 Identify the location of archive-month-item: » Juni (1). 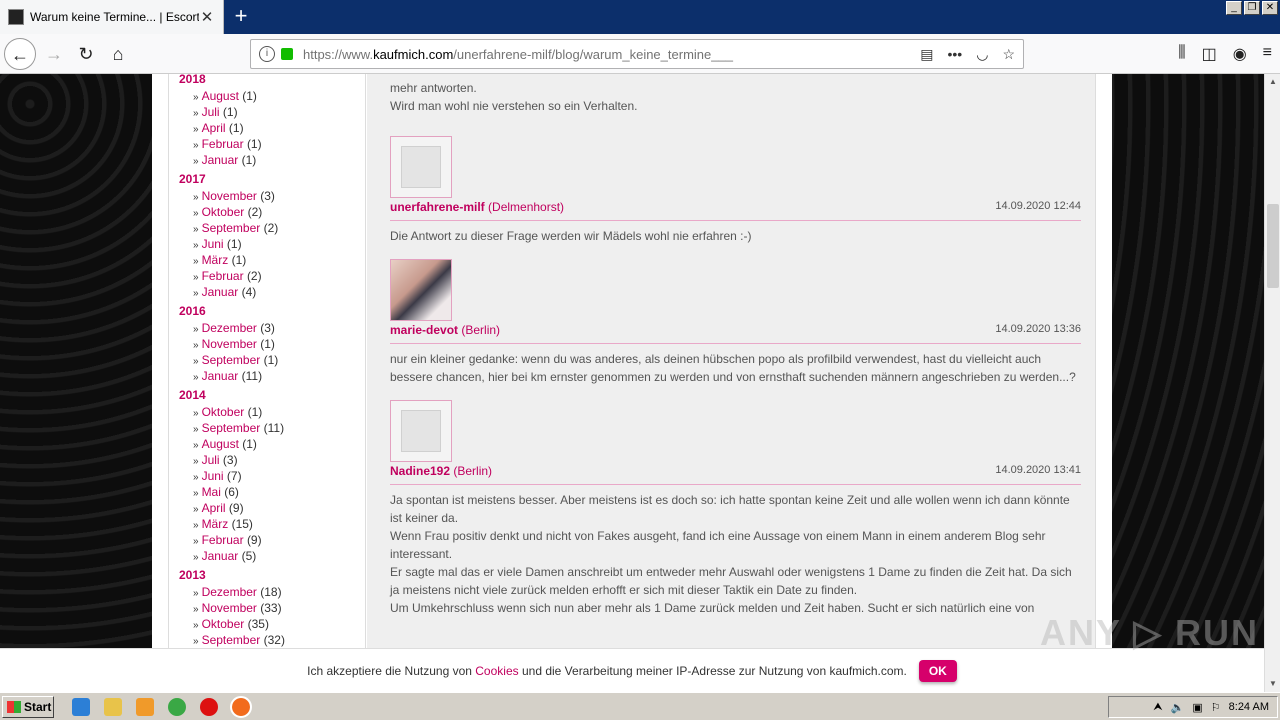
(217, 244).